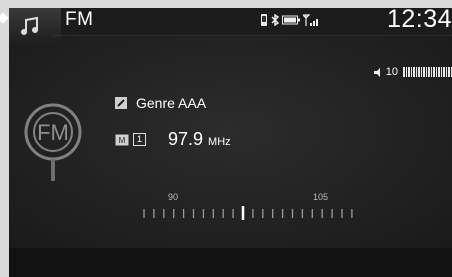  What do you see at coordinates (219, 141) in the screenshot?
I see `frequency-unit: MHz` at bounding box center [219, 141].